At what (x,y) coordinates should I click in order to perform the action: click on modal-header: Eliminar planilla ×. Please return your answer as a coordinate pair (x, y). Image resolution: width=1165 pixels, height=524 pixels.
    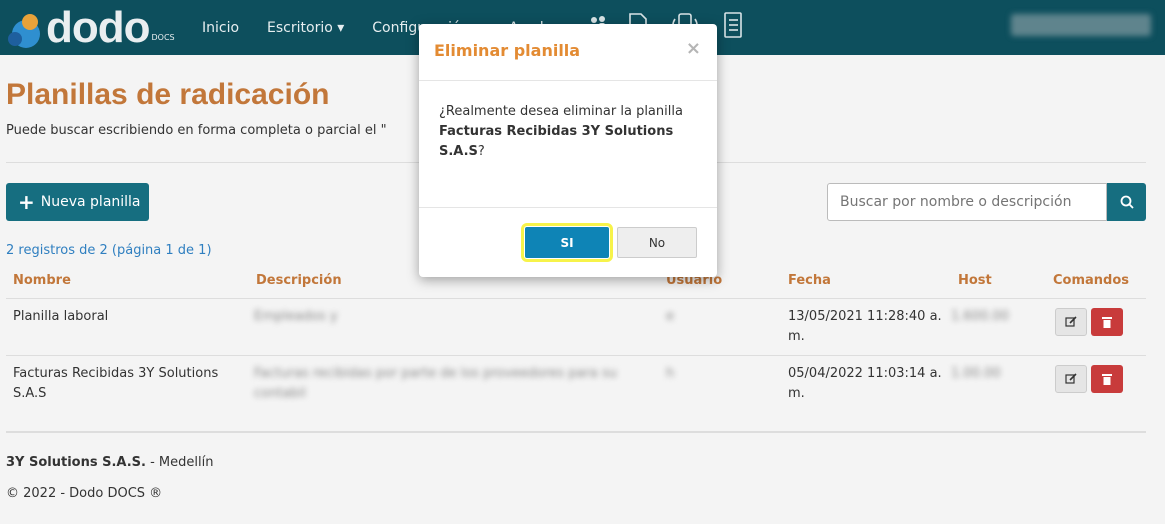
    Looking at the image, I should click on (568, 52).